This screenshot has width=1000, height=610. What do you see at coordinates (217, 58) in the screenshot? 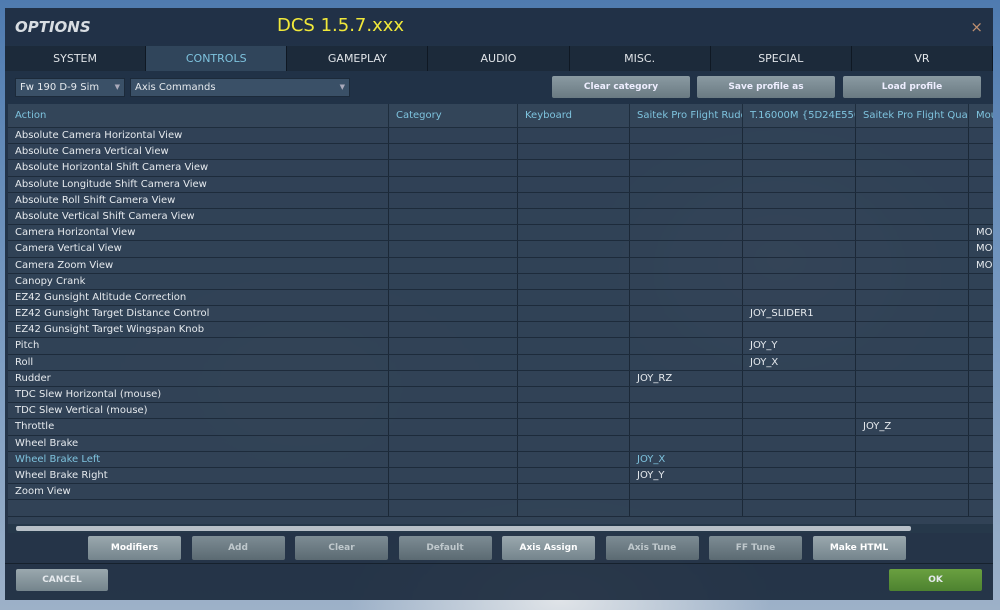
I see `tab-controls: CONTROLS` at bounding box center [217, 58].